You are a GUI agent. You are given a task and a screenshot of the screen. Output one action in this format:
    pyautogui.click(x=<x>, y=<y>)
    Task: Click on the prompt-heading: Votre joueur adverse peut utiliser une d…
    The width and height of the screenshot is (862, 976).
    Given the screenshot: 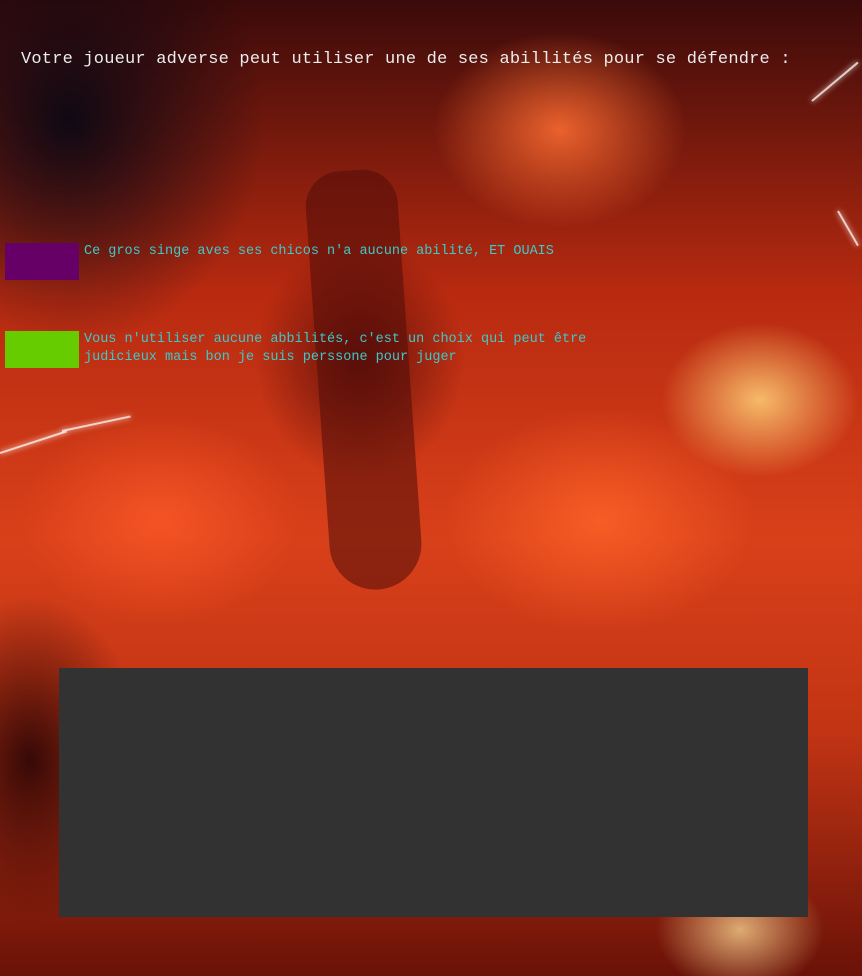 What is the action you would take?
    pyautogui.click(x=406, y=59)
    